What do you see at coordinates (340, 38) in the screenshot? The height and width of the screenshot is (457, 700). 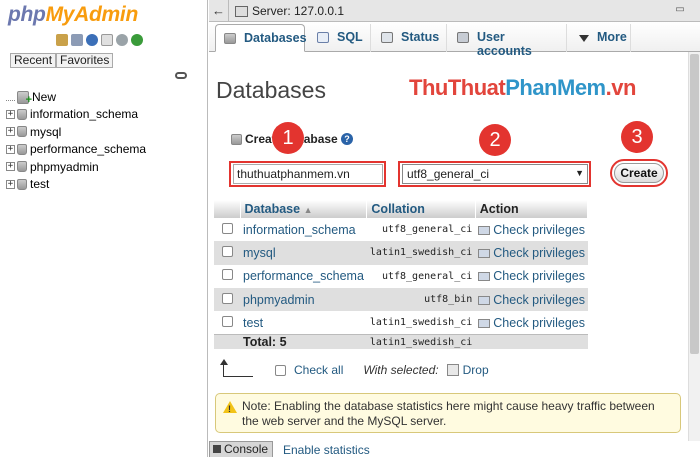 I see `tab-sql: SQL` at bounding box center [340, 38].